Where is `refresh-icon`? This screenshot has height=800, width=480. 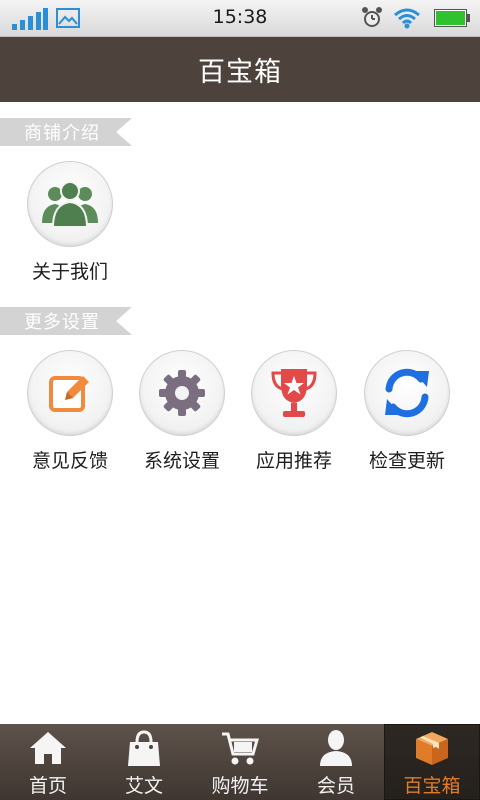
refresh-icon is located at coordinates (407, 393).